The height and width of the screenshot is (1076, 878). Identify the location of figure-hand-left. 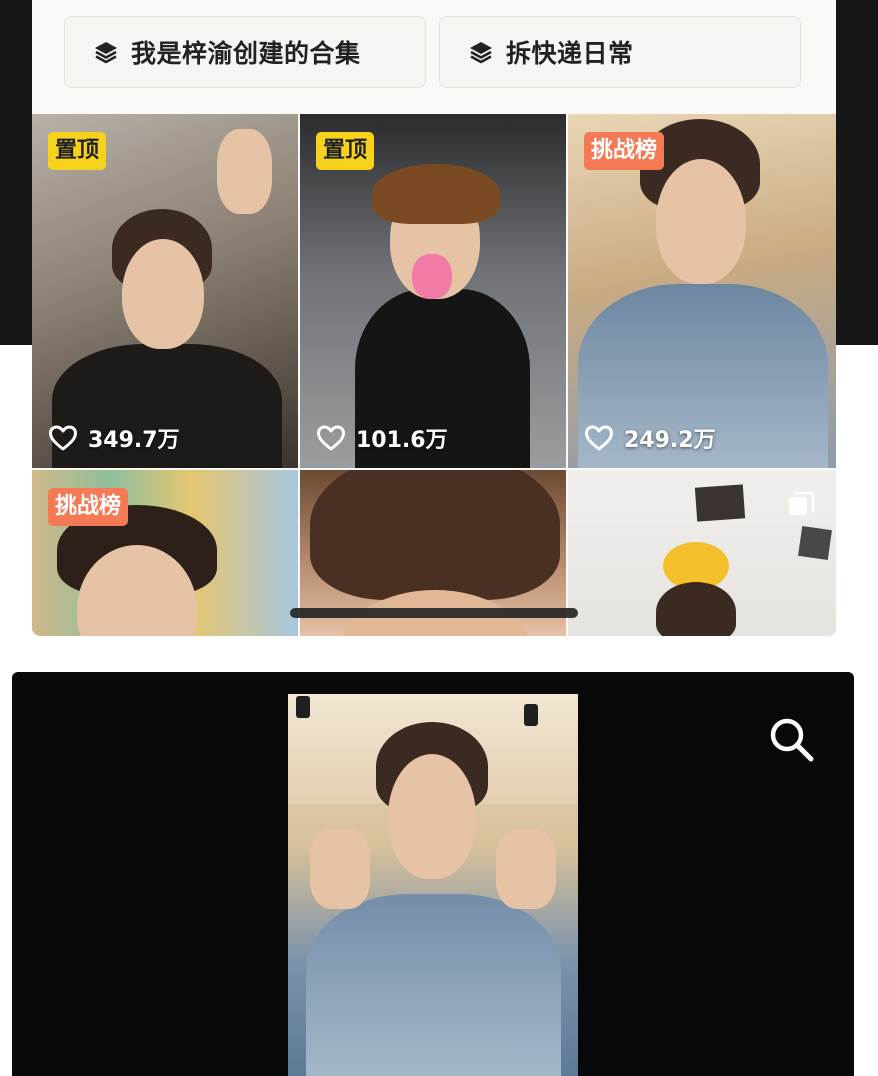
(340, 869).